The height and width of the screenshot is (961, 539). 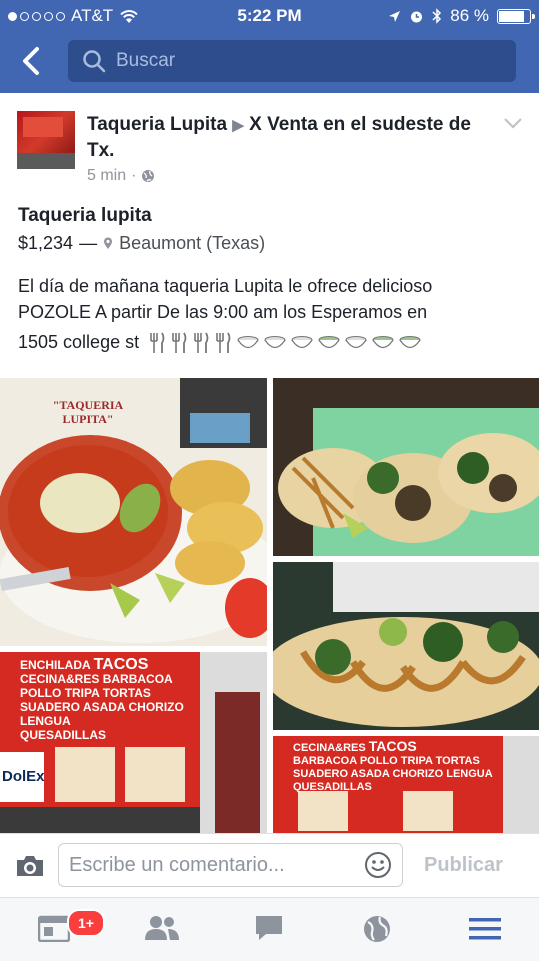 What do you see at coordinates (463, 865) in the screenshot?
I see `publish-button: Publicar` at bounding box center [463, 865].